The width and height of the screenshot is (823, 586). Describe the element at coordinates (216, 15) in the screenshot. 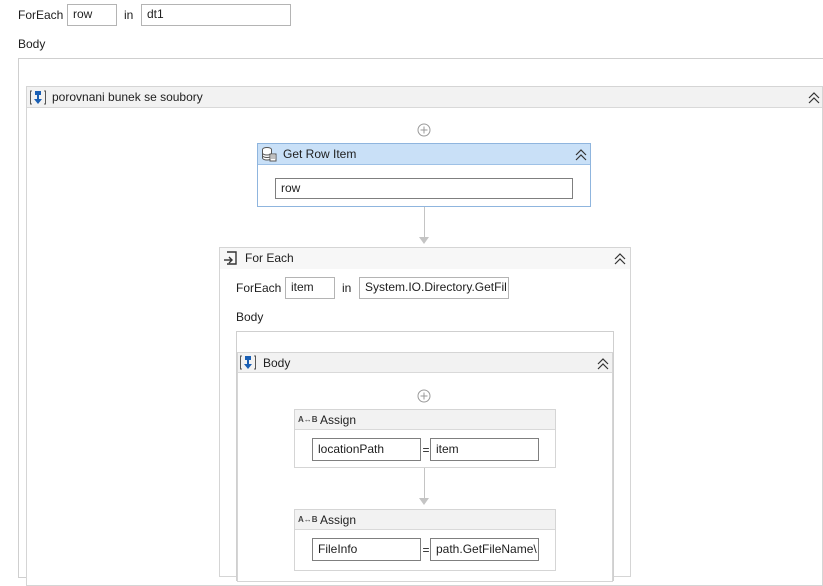

I see `outer-collection-field: dt1` at that location.